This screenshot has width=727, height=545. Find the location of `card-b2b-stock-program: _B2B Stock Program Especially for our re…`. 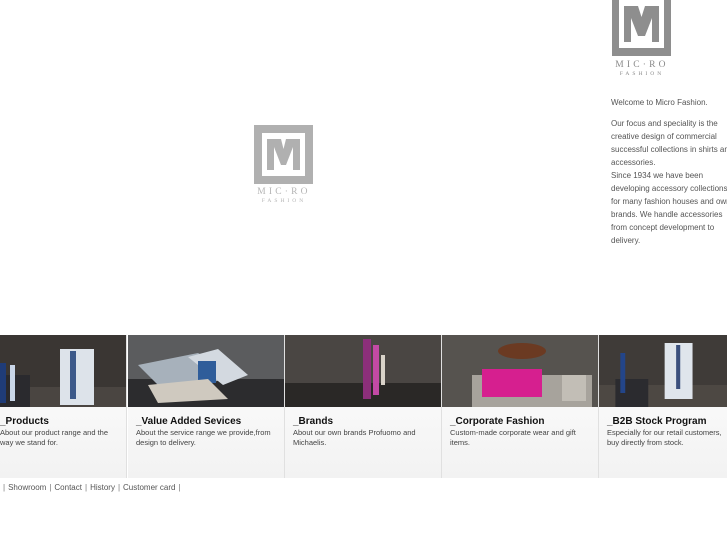

card-b2b-stock-program: _B2B Stock Program Especially for our re… is located at coordinates (663, 406).